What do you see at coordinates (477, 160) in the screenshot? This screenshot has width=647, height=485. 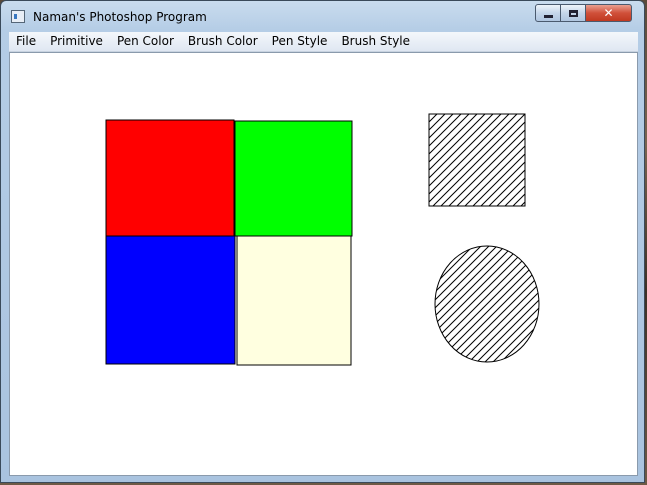 I see `hatched-square` at bounding box center [477, 160].